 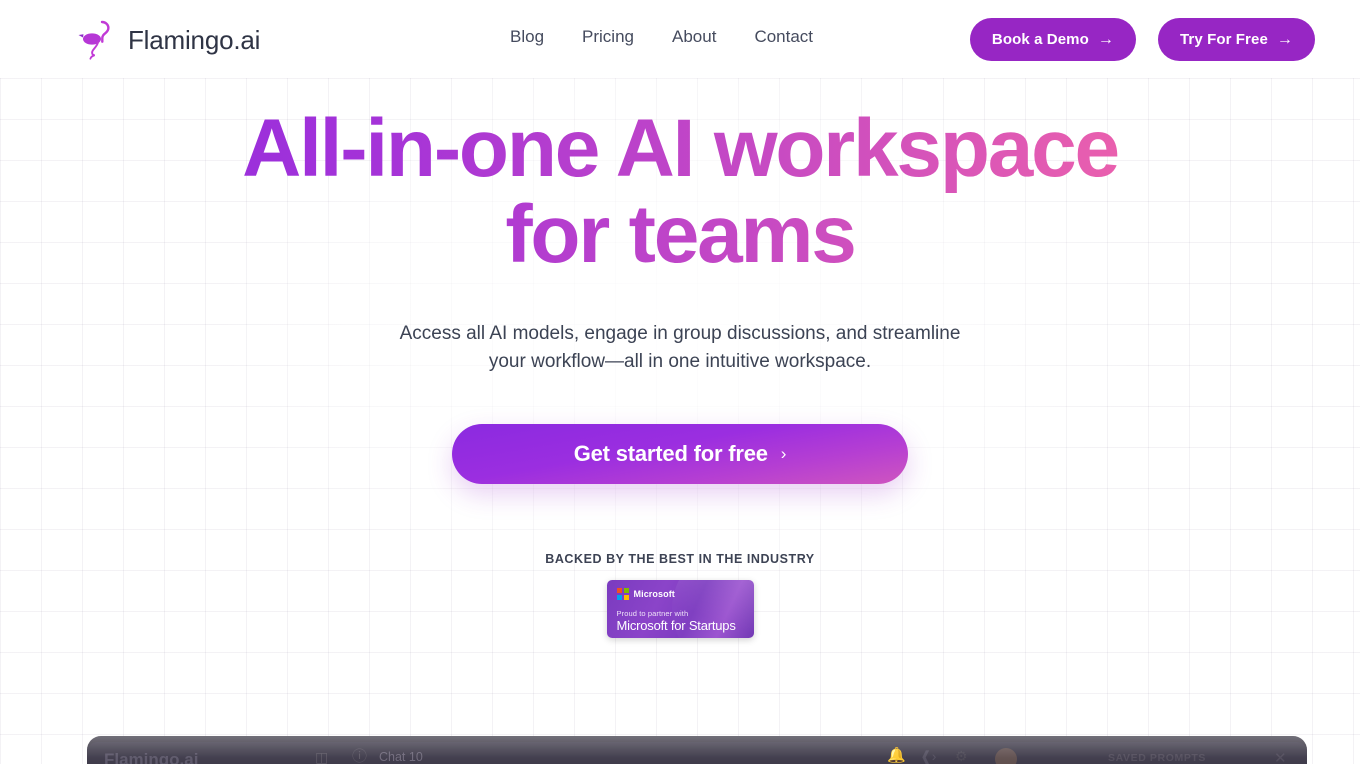 What do you see at coordinates (151, 757) in the screenshot?
I see `app-preview-brand: Flamingo.ai` at bounding box center [151, 757].